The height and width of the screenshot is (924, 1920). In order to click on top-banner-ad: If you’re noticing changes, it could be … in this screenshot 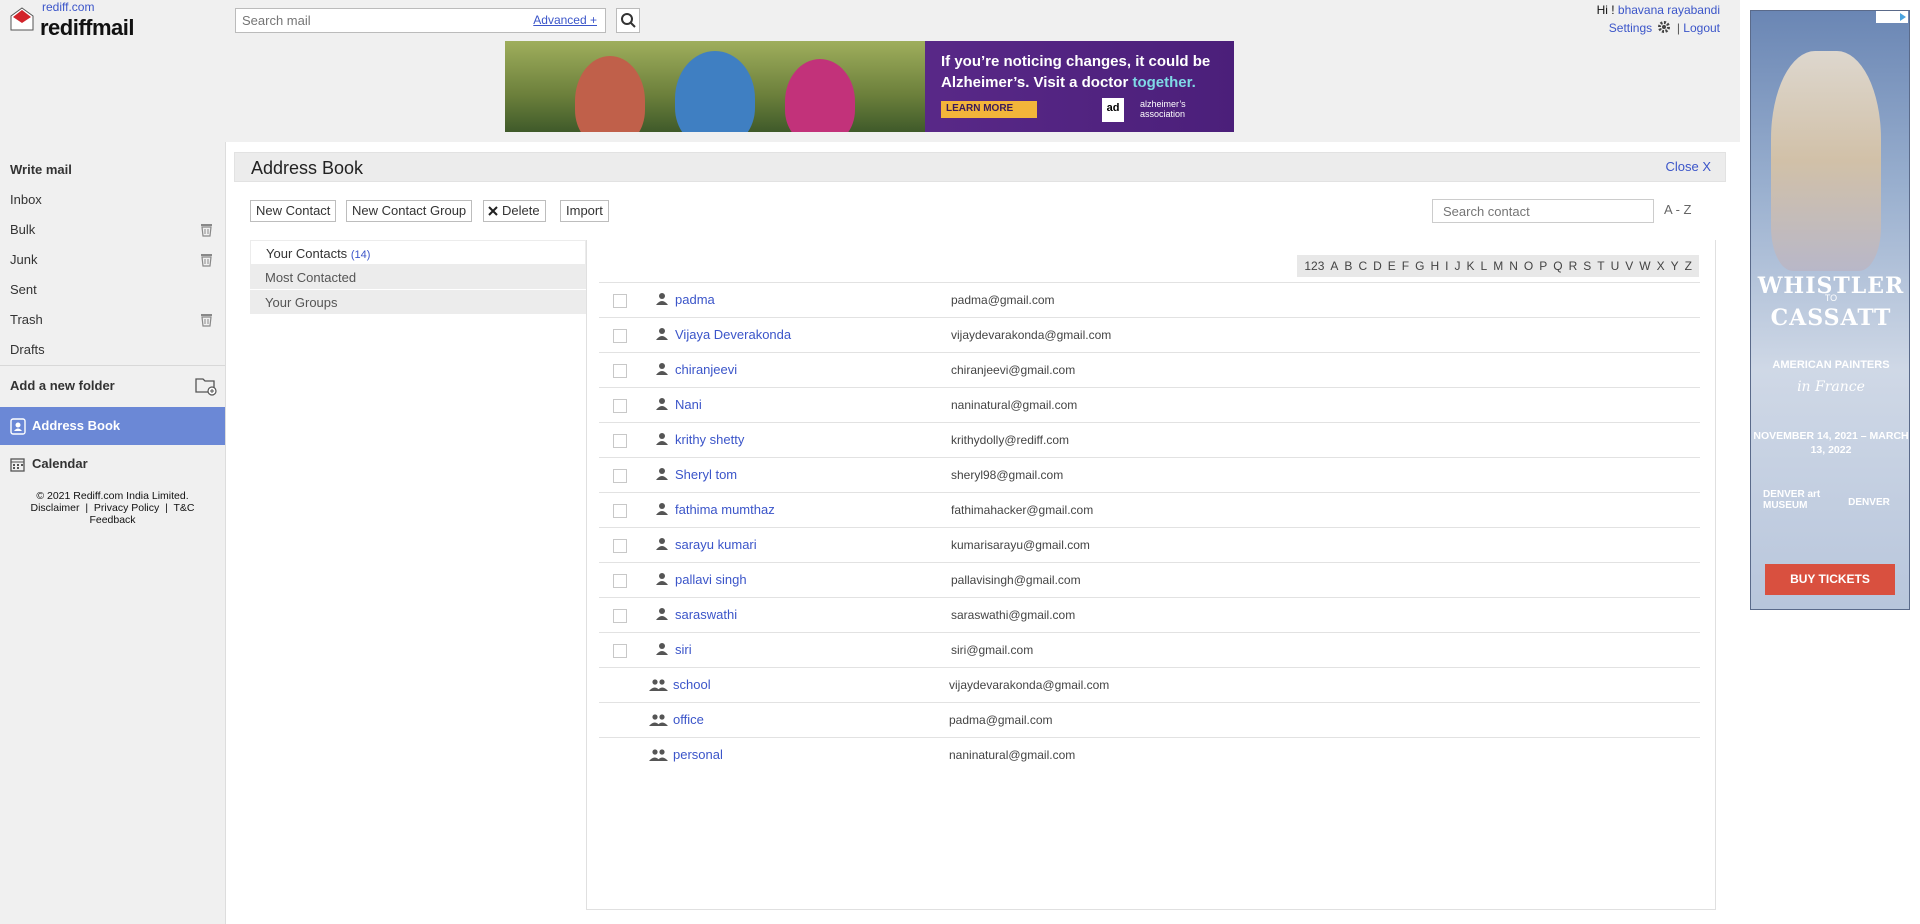, I will do `click(869, 86)`.